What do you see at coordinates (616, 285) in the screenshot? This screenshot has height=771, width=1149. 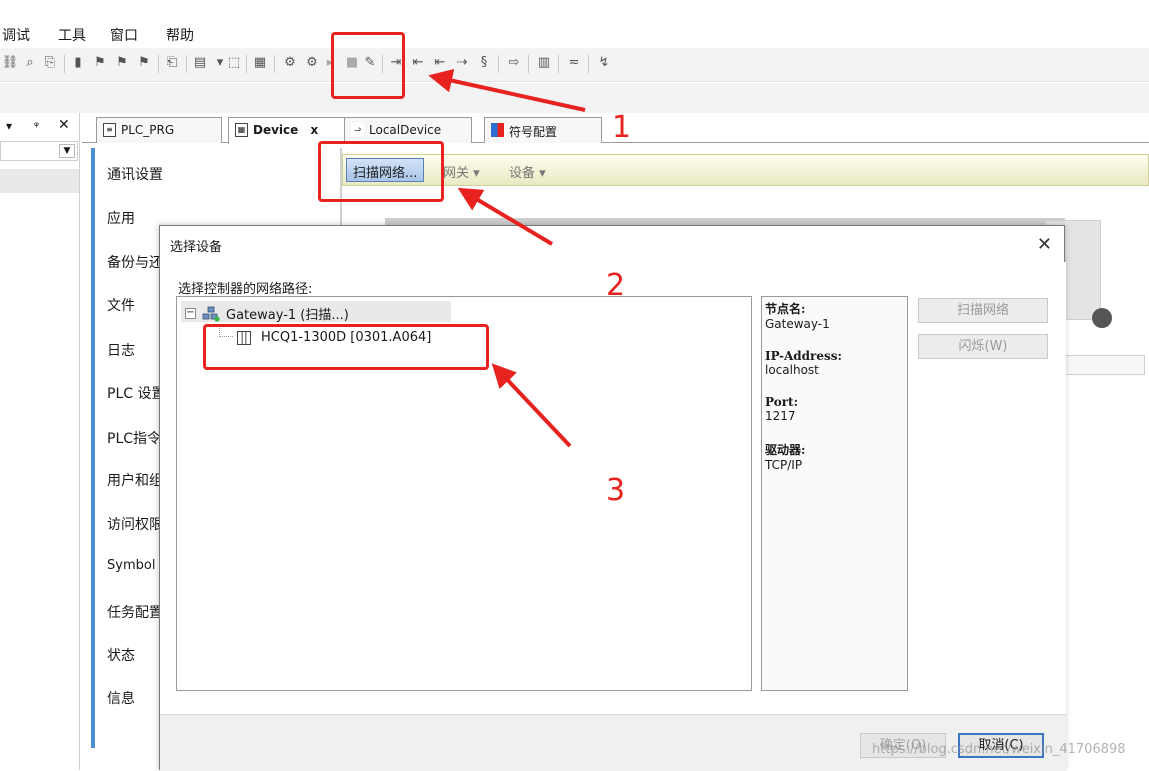 I see `annotation-number-2: 2` at bounding box center [616, 285].